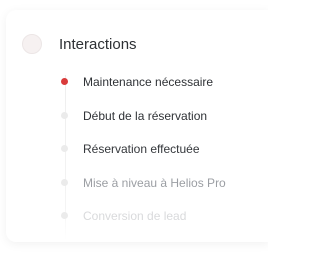 This screenshot has width=320, height=266. I want to click on interaction-item-reservation-start: Début de la réservation, so click(162, 116).